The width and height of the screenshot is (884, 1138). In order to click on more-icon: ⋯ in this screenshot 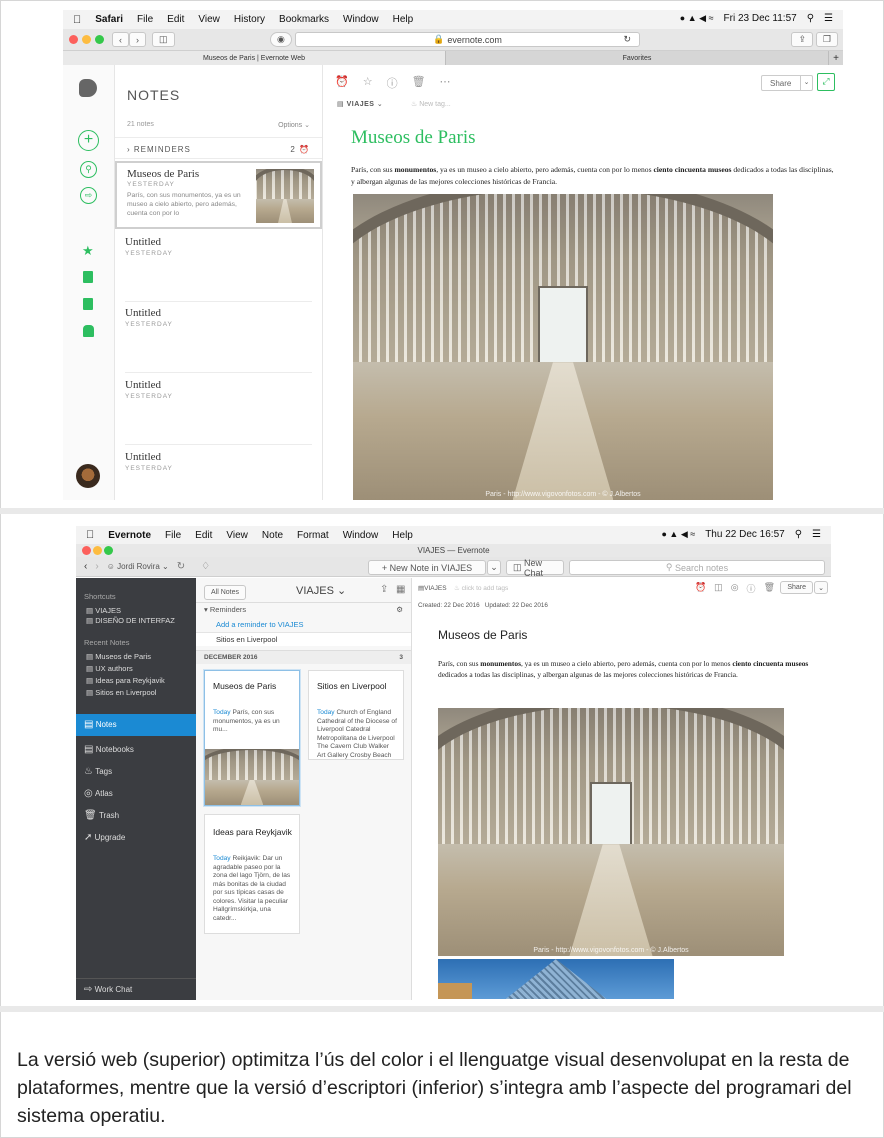, I will do `click(445, 83)`.